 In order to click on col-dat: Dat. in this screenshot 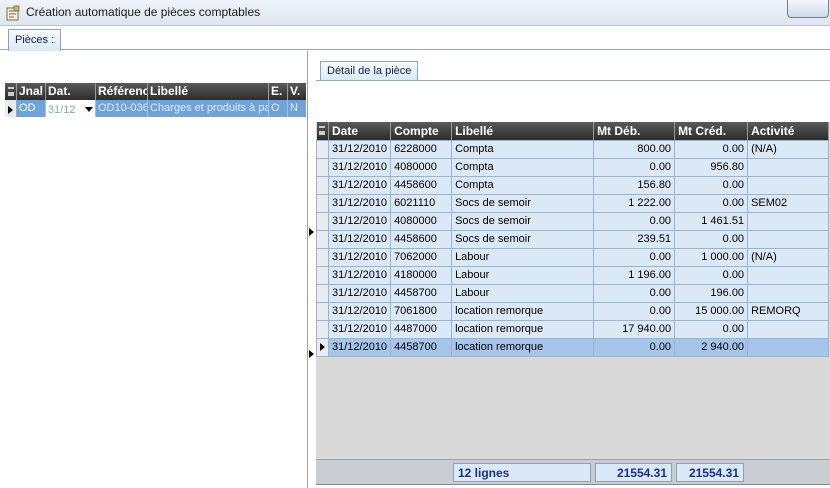, I will do `click(71, 91)`.